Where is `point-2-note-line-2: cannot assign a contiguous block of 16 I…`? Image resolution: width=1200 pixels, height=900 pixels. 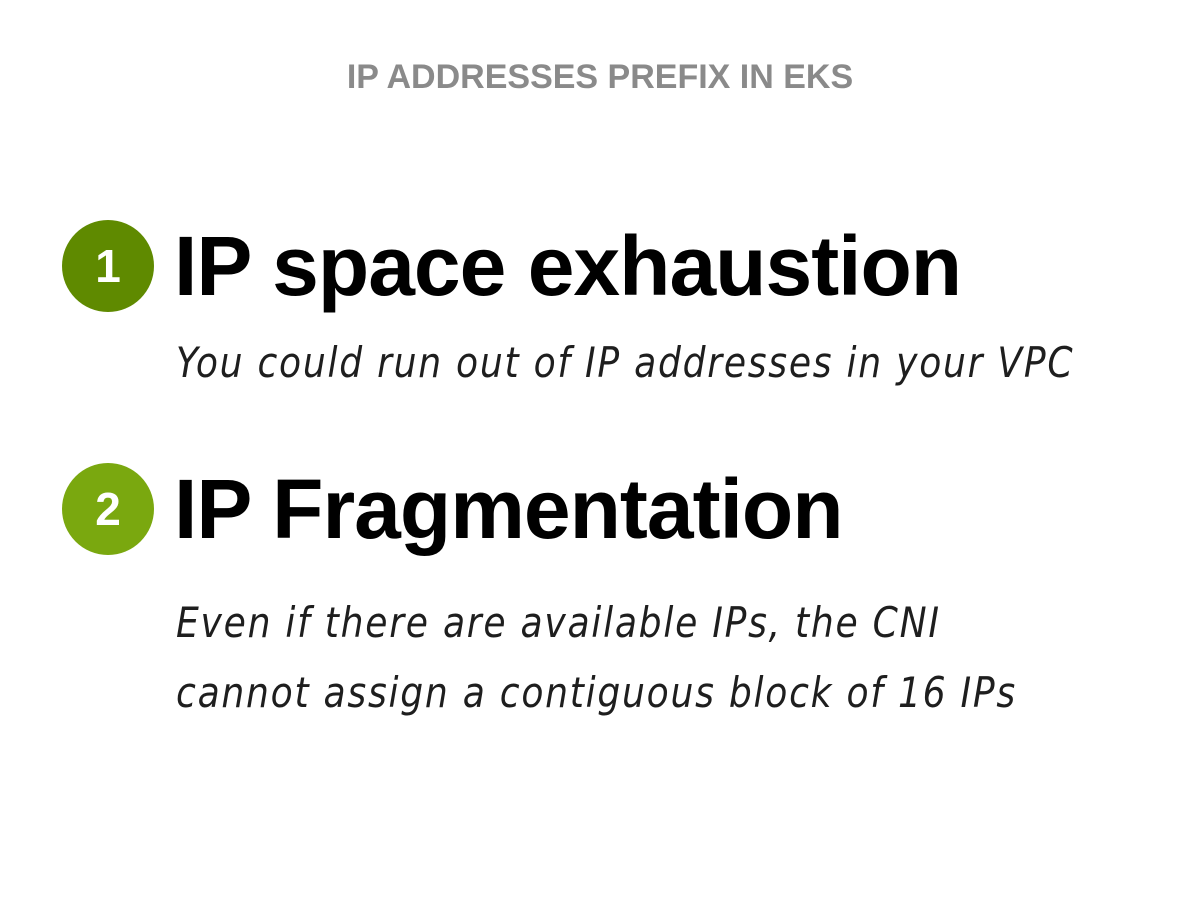 point-2-note-line-2: cannot assign a contiguous block of 16 I… is located at coordinates (596, 692).